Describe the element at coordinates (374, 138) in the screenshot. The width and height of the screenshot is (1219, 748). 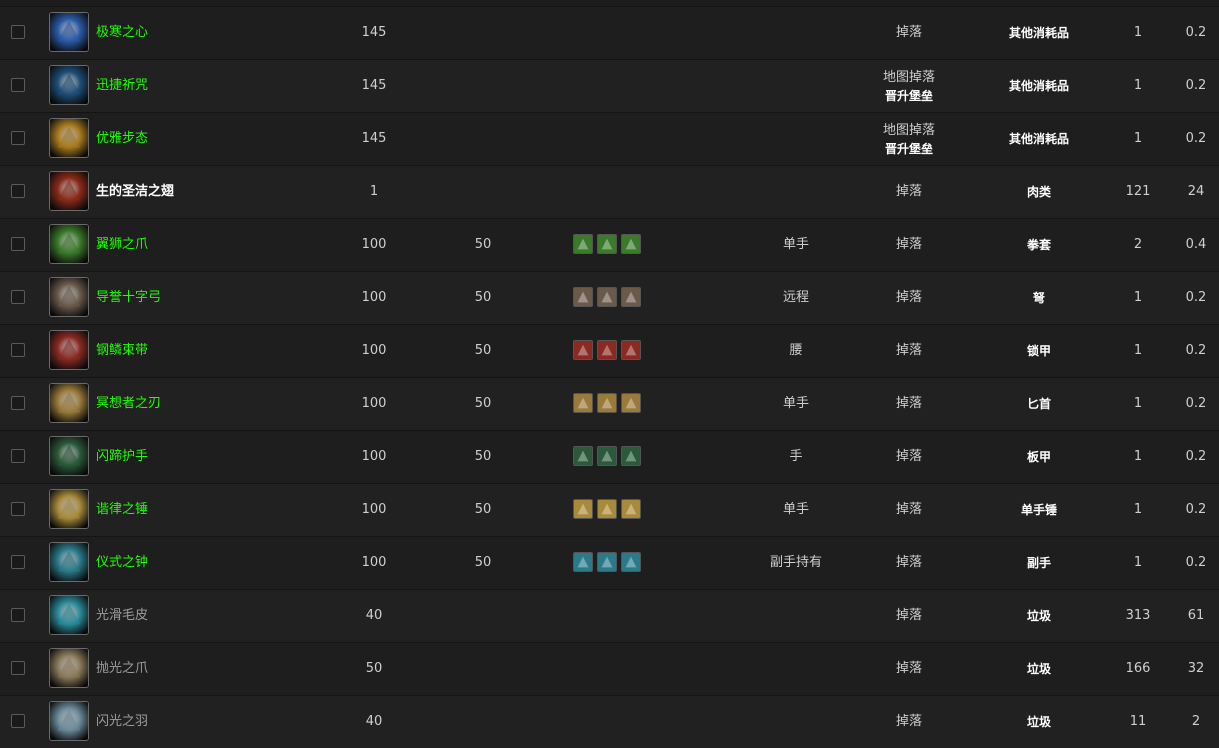
I see `item-level: 145` at that location.